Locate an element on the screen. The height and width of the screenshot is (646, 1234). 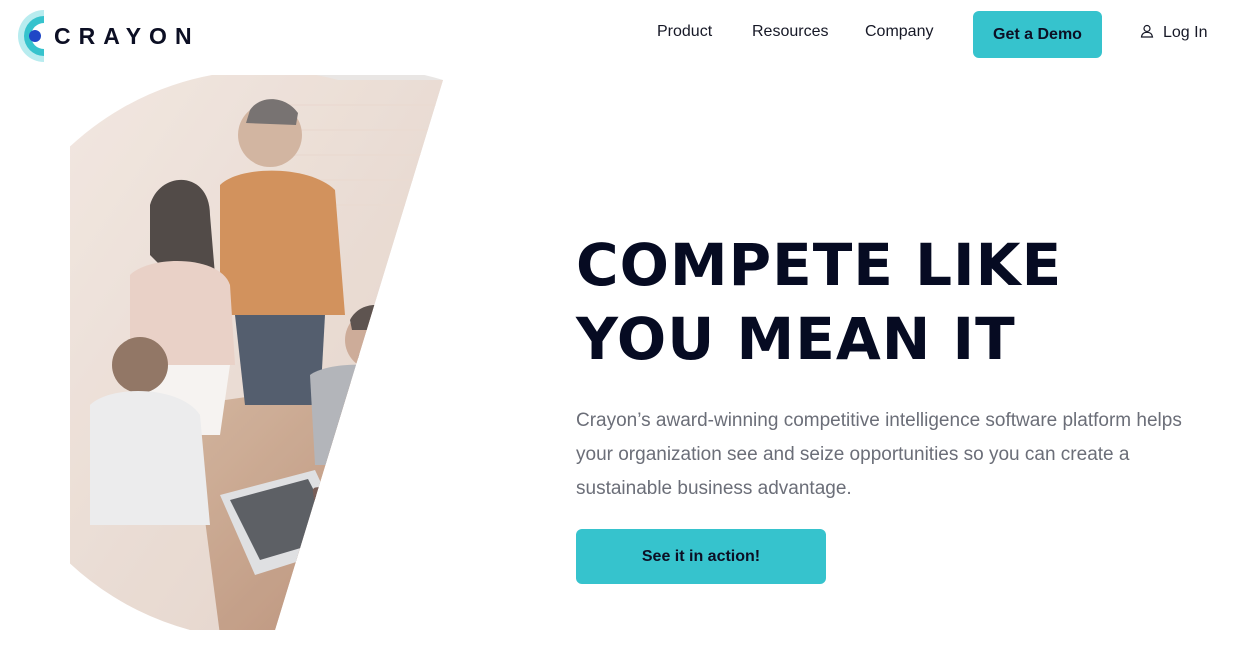
nav-product: Product is located at coordinates (684, 32).